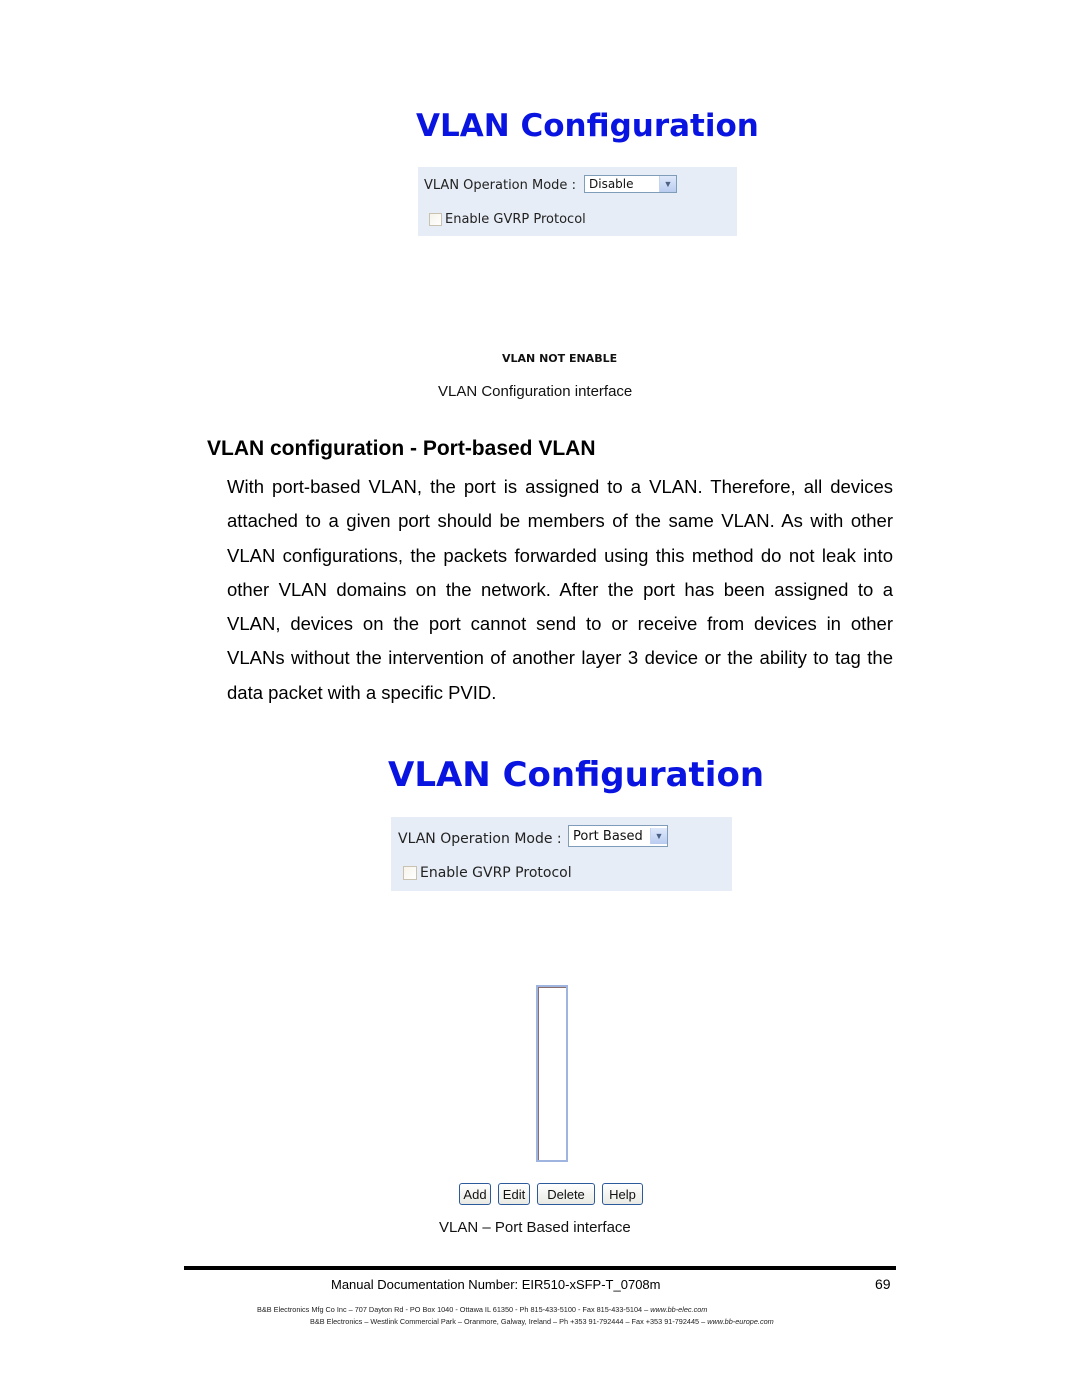 This screenshot has width=1080, height=1397. Describe the element at coordinates (480, 839) in the screenshot. I see `figure2-mode-label: VLAN Operation Mode :` at that location.